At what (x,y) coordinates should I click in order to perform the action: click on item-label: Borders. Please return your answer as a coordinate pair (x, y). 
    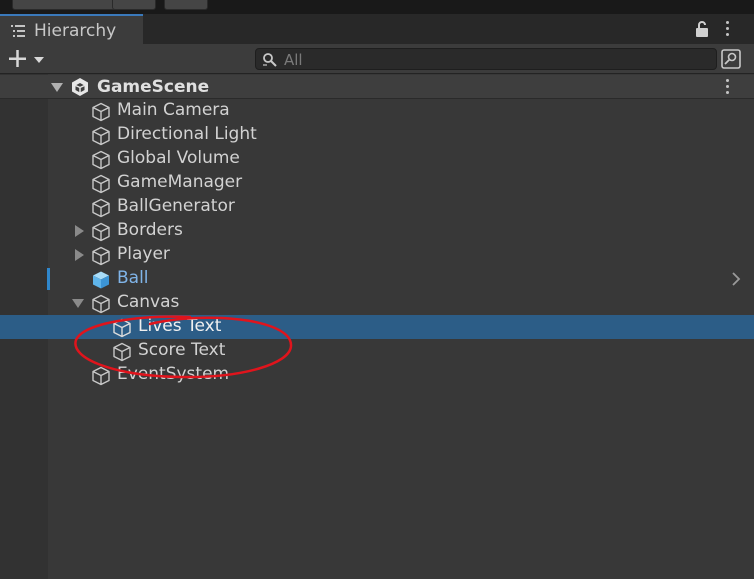
    Looking at the image, I should click on (150, 230).